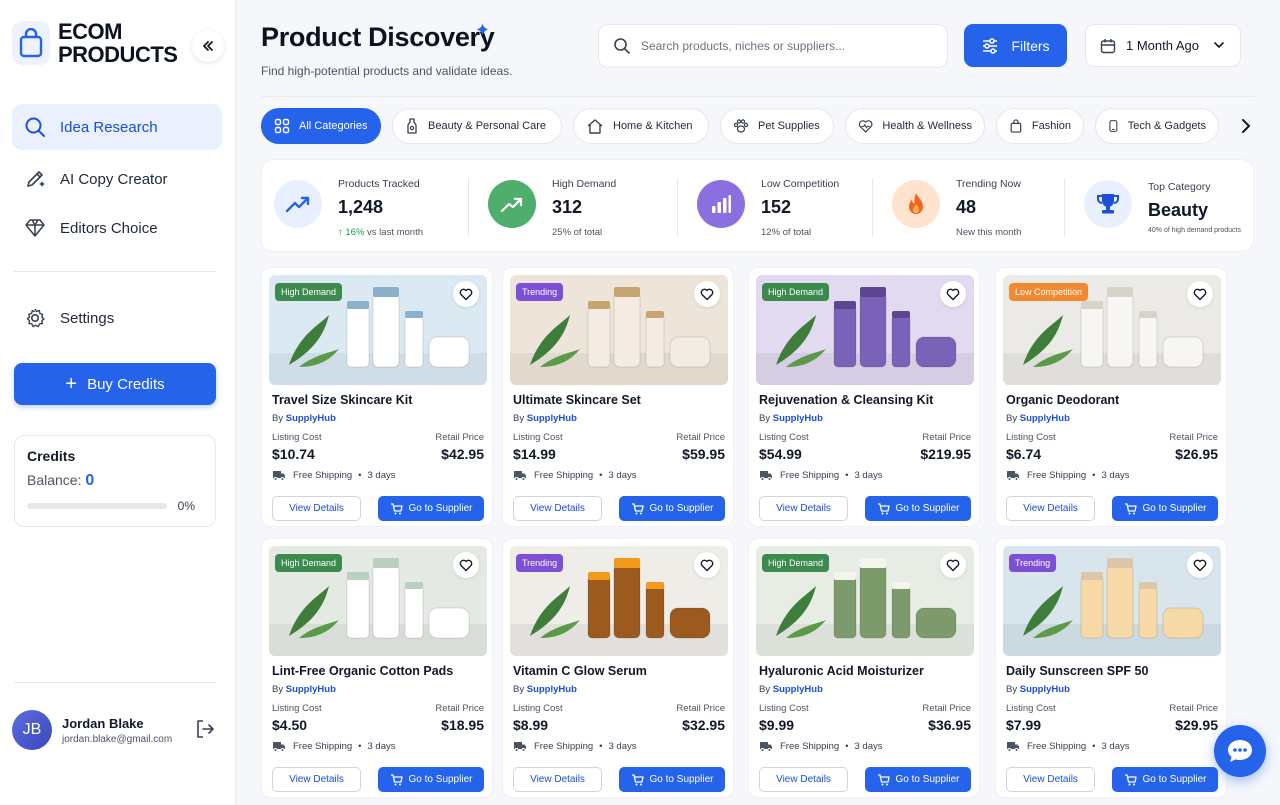 This screenshot has width=1280, height=805. Describe the element at coordinates (786, 46) in the screenshot. I see `search-input` at that location.